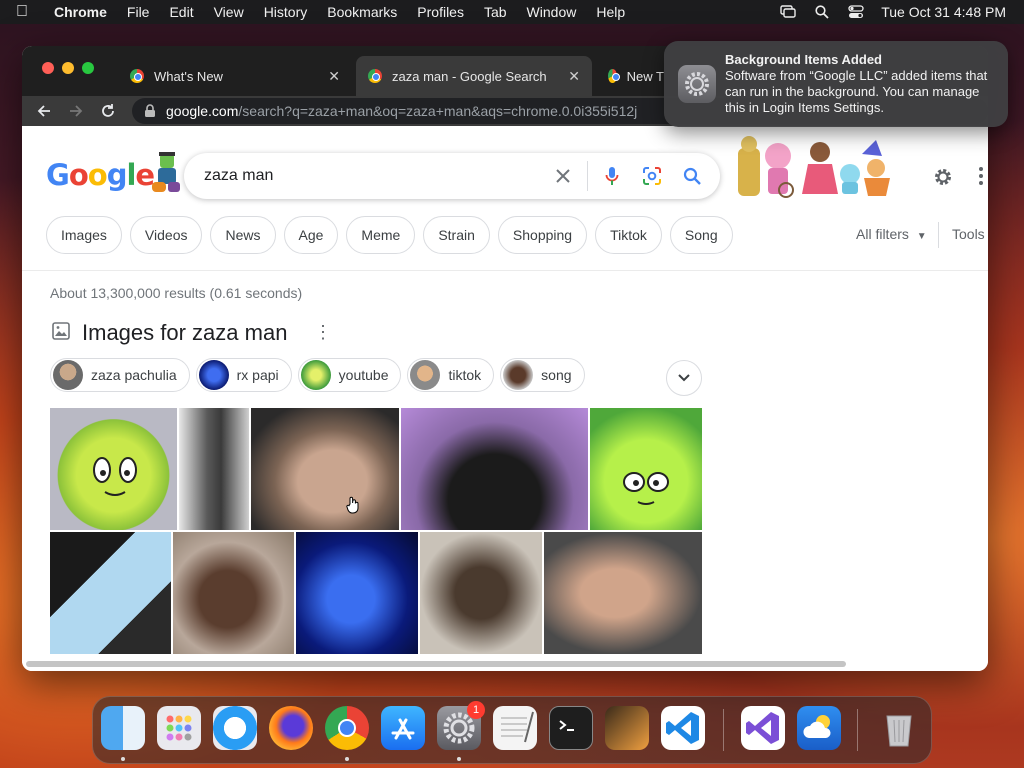 This screenshot has width=1024, height=768. Describe the element at coordinates (819, 728) in the screenshot. I see `weather-icon` at that location.